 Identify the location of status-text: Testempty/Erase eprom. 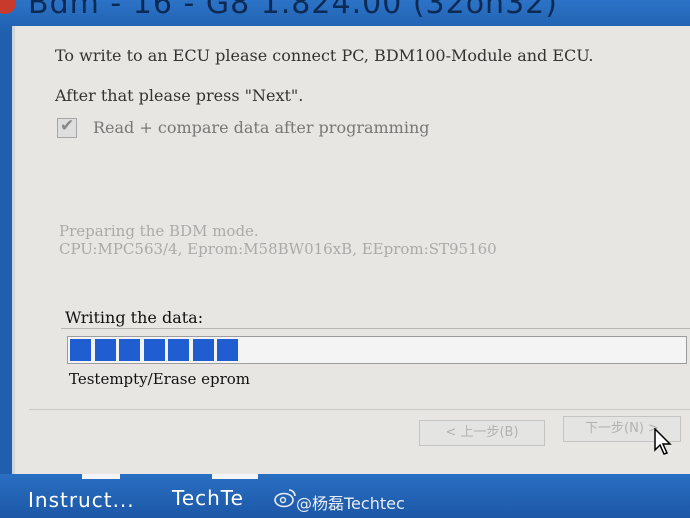
(160, 379).